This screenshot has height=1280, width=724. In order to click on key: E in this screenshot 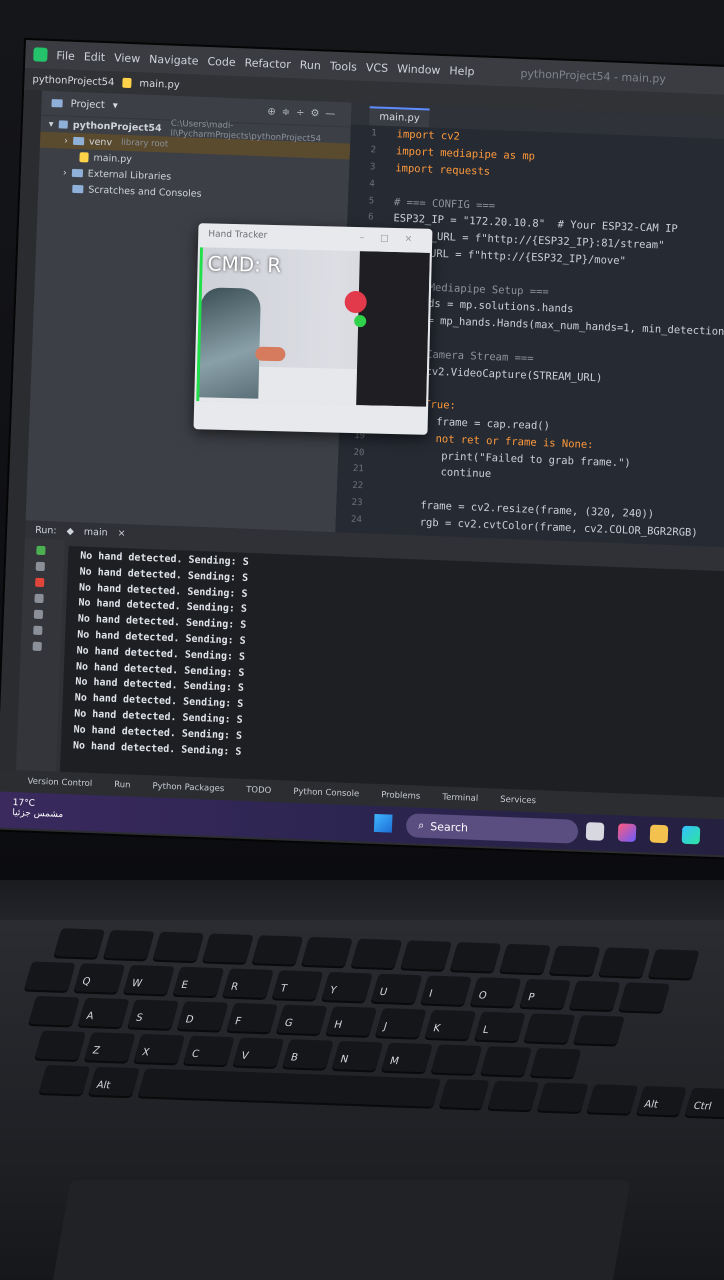, I will do `click(198, 981)`.